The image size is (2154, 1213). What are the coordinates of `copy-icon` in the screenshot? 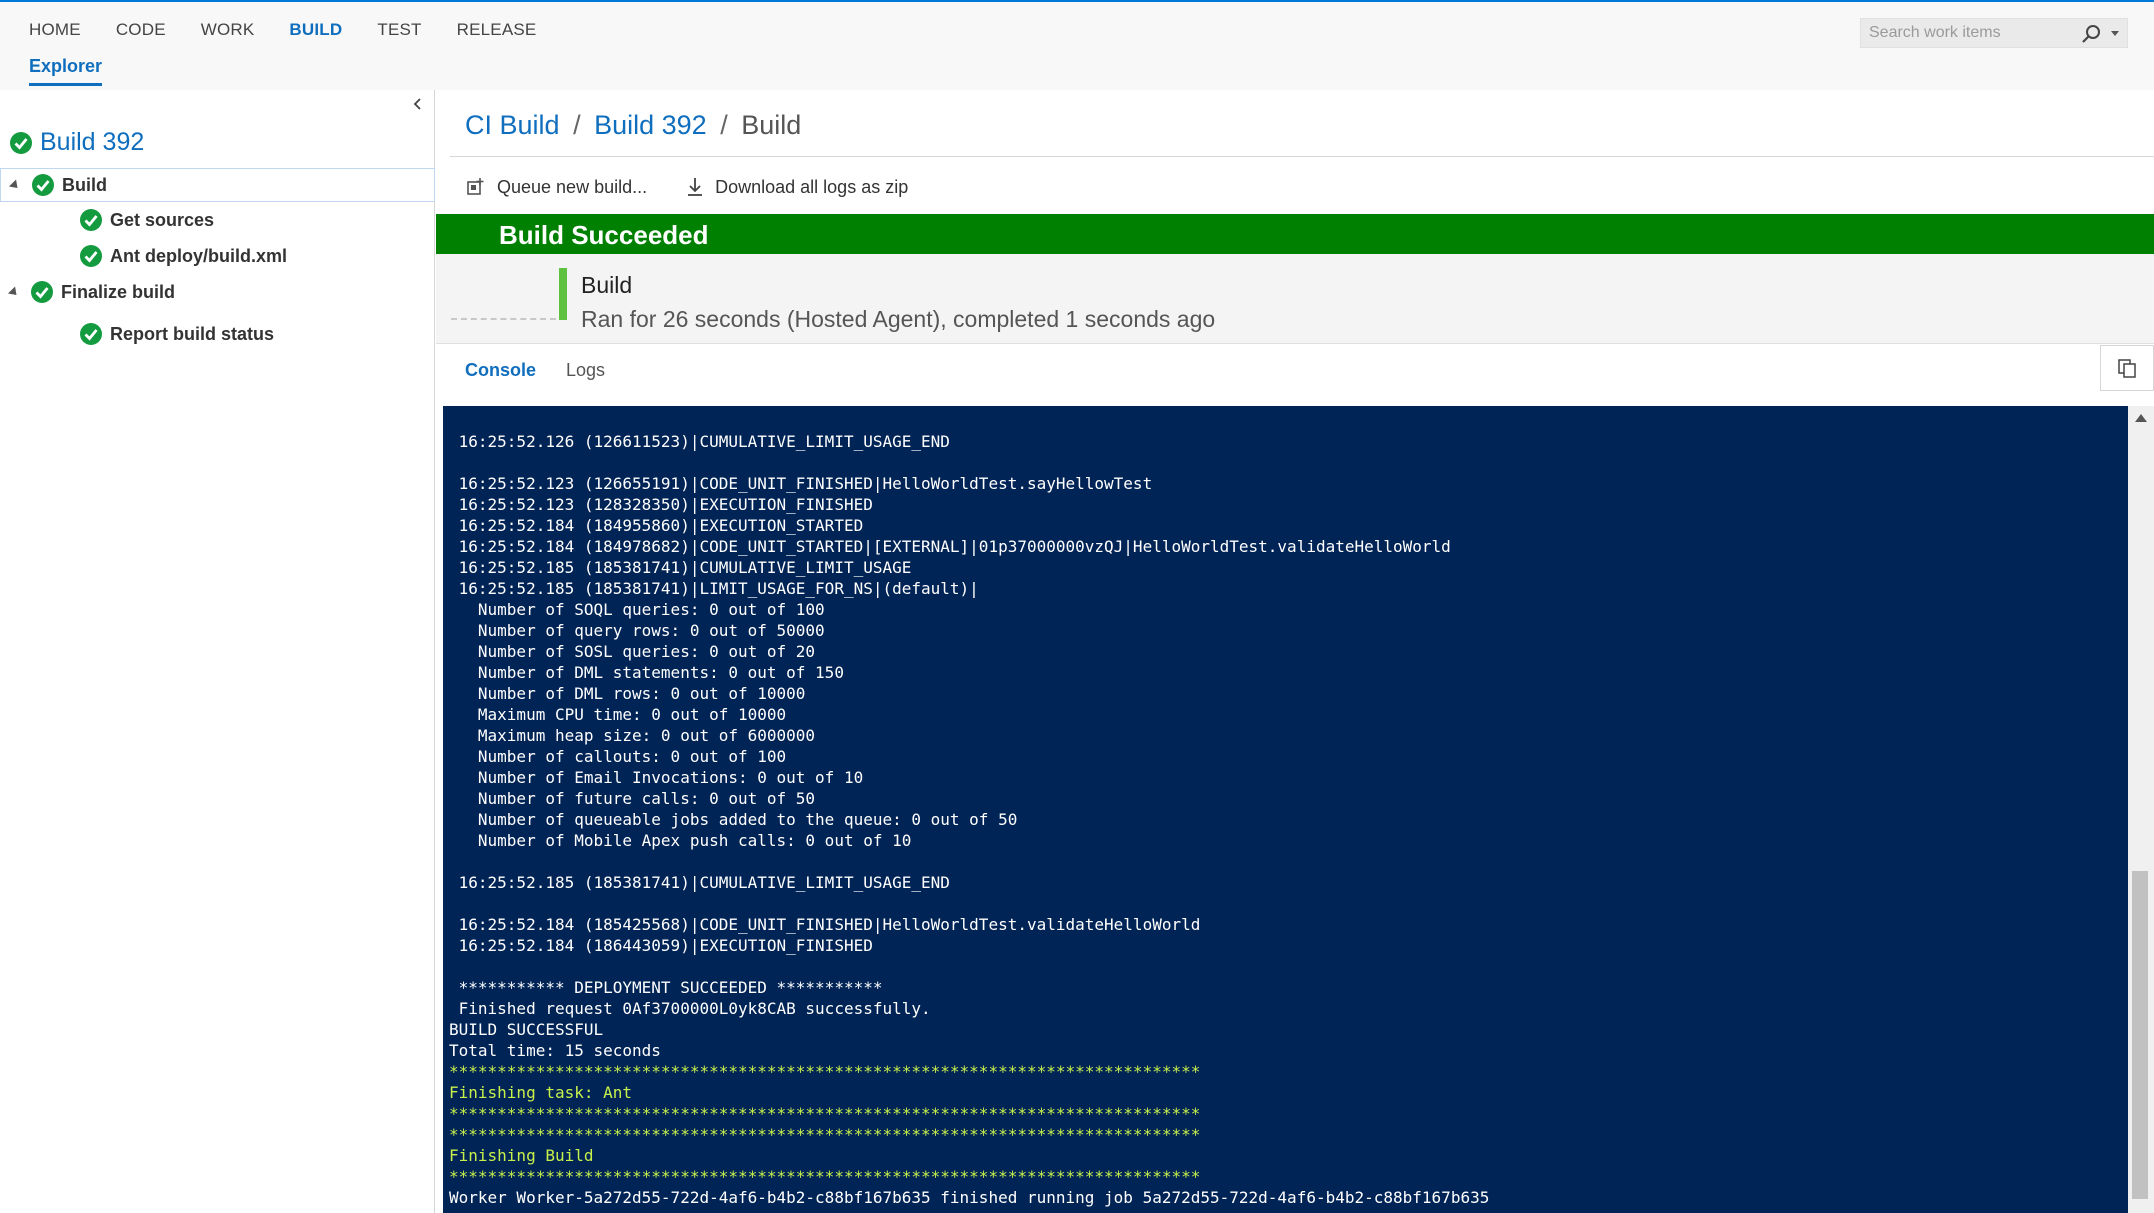 It's located at (2127, 368).